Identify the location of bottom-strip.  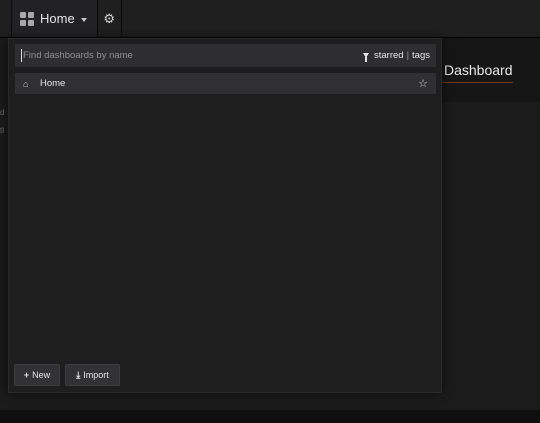
(270, 416).